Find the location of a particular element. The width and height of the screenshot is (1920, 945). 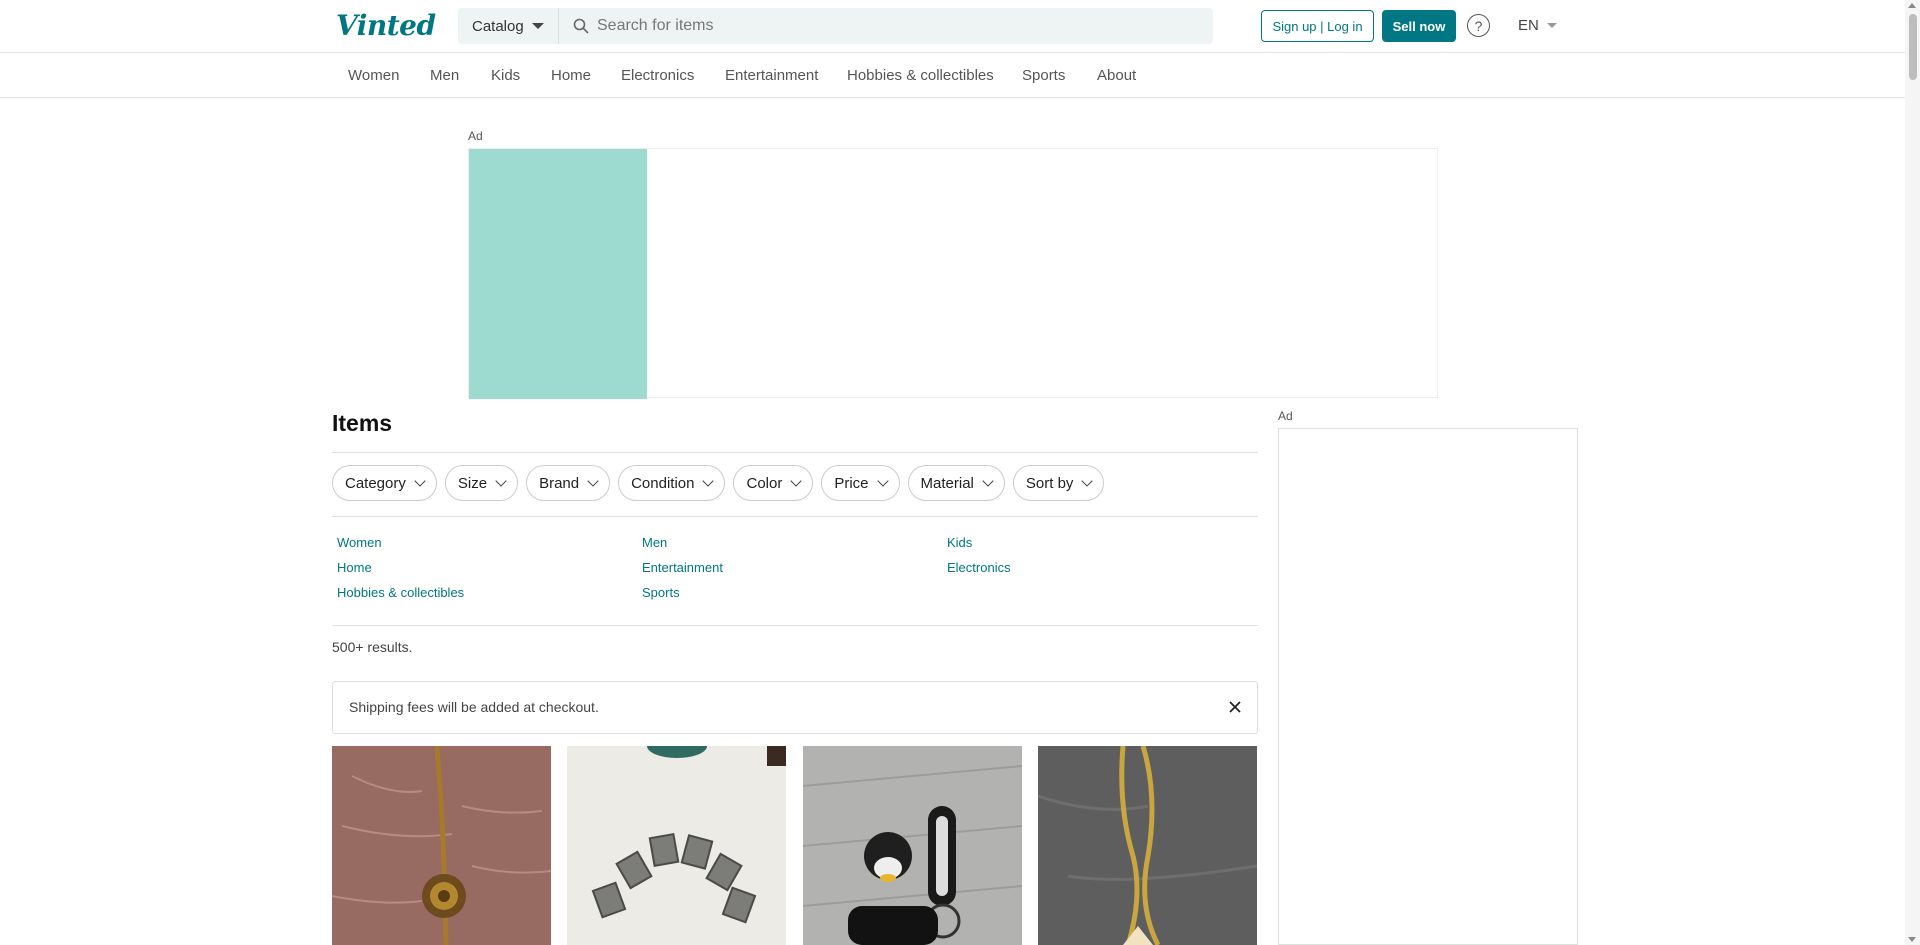

language-selector: EN is located at coordinates (1537, 25).